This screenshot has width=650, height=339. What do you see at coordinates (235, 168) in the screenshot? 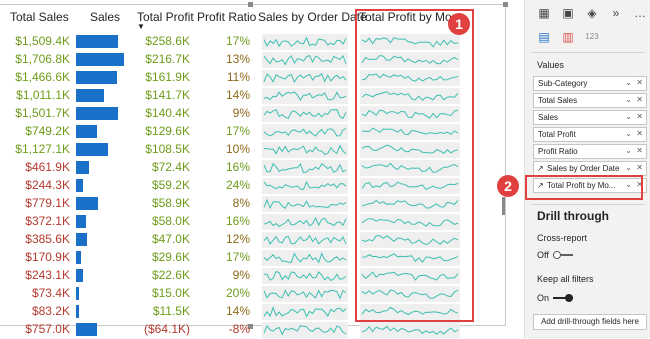
I see `table-row: $461.9K $72.4K 16%` at bounding box center [235, 168].